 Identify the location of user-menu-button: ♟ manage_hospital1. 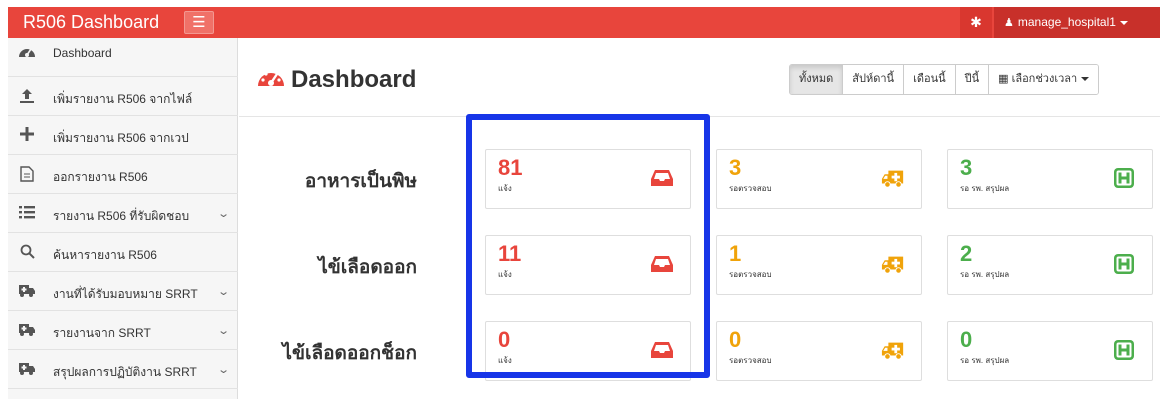
(1077, 22).